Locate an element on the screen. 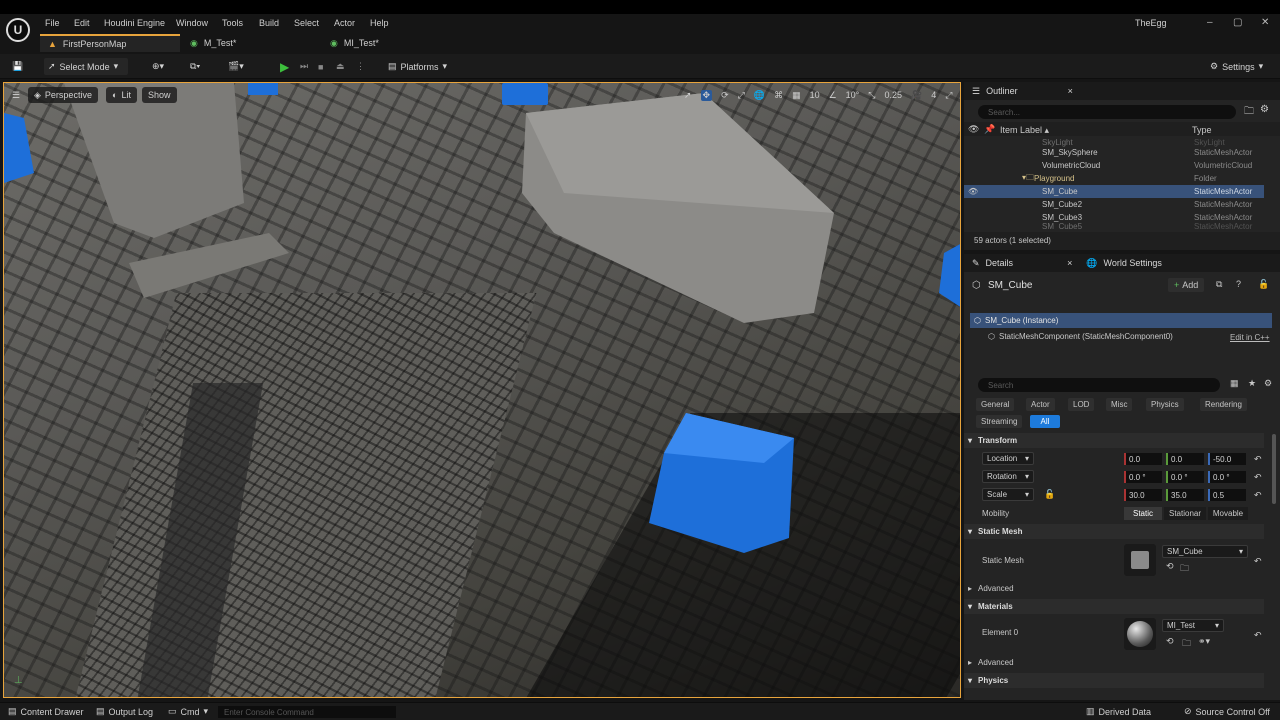 The height and width of the screenshot is (720, 1280). browse-icon: 🗀 is located at coordinates (1184, 569).